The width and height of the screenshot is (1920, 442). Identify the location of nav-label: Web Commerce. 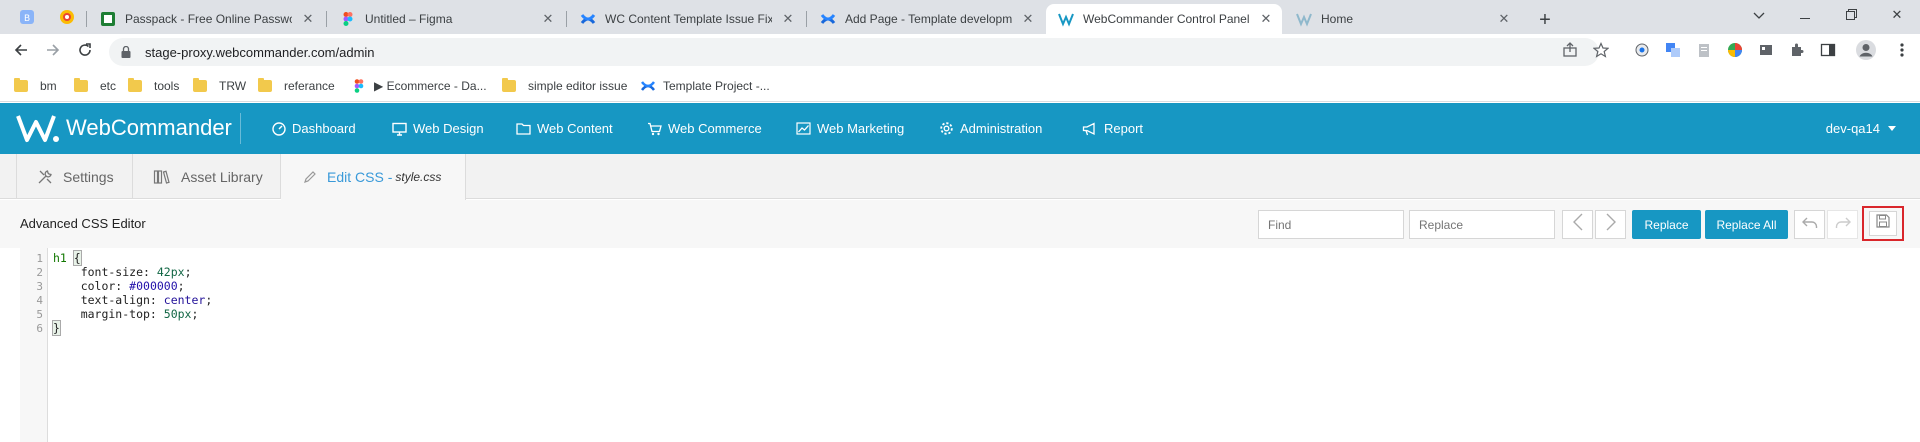
(715, 128).